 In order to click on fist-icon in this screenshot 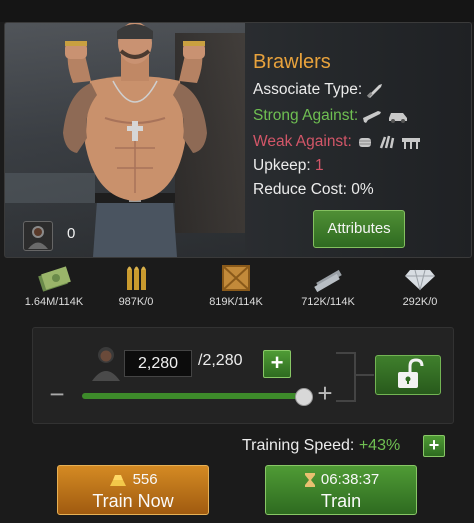, I will do `click(365, 142)`.